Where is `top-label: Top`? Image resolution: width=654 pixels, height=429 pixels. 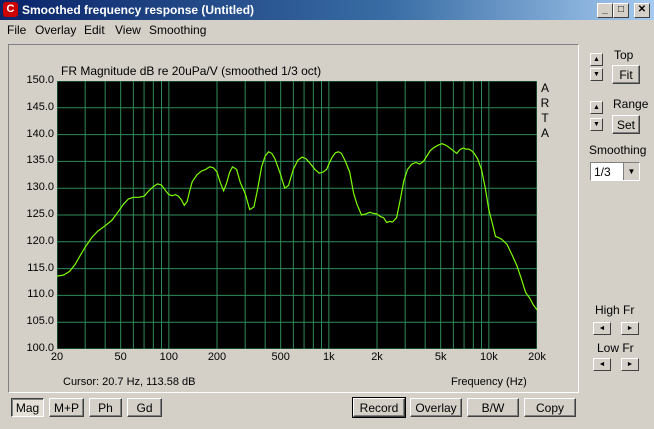 top-label: Top is located at coordinates (624, 55).